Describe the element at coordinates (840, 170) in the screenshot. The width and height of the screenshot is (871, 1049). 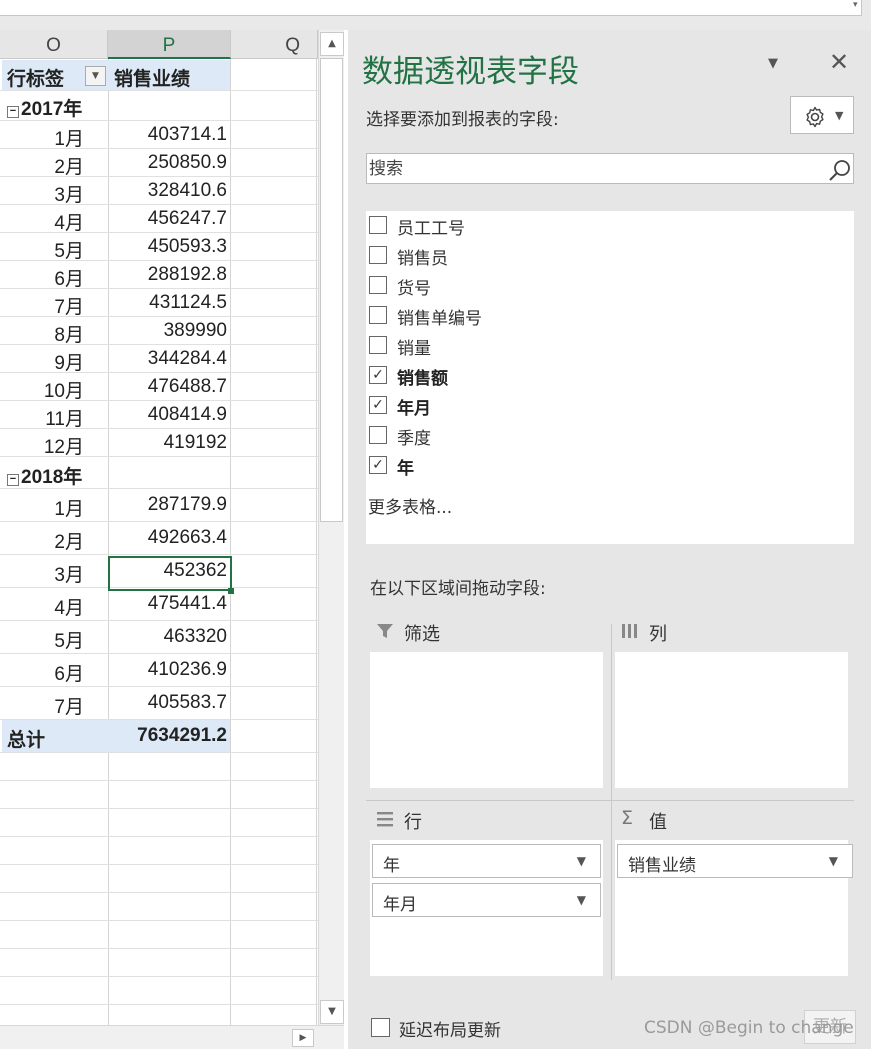
I see `search-icon` at that location.